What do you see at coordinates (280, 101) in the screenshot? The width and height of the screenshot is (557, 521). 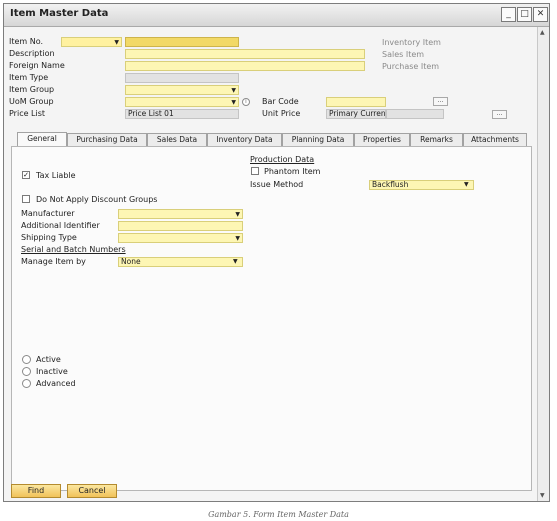 I see `bar-code-label: Bar Code` at bounding box center [280, 101].